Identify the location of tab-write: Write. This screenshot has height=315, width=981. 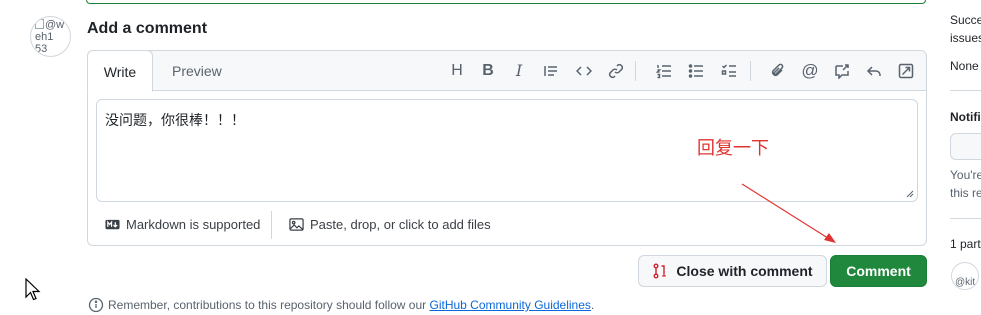
(120, 71).